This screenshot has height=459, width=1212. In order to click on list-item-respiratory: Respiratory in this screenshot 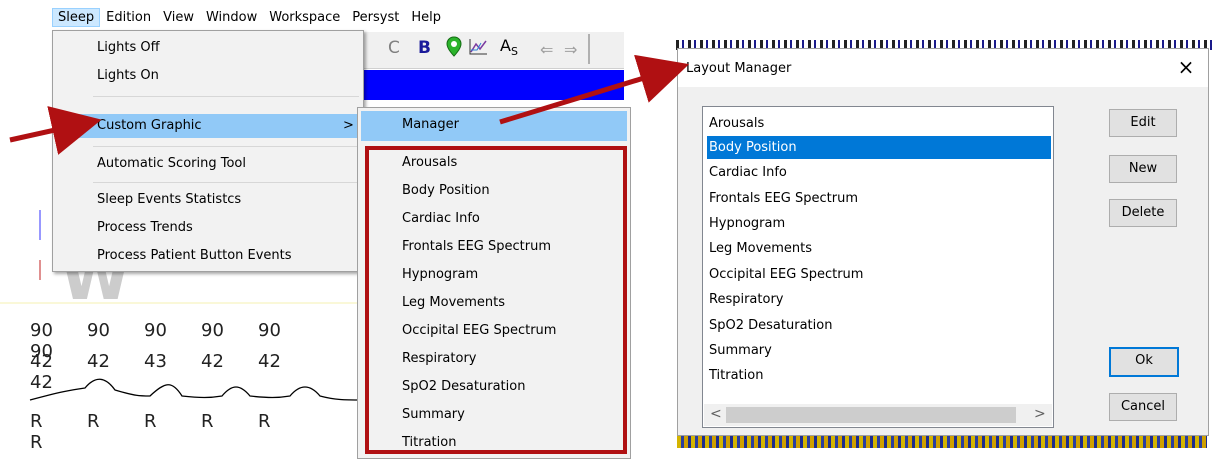, I will do `click(879, 299)`.